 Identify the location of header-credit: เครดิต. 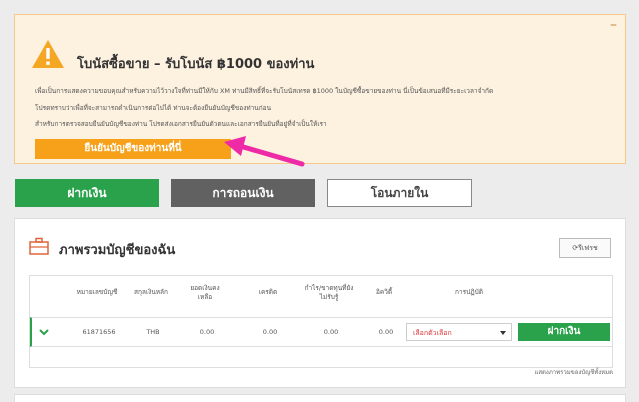
(268, 292).